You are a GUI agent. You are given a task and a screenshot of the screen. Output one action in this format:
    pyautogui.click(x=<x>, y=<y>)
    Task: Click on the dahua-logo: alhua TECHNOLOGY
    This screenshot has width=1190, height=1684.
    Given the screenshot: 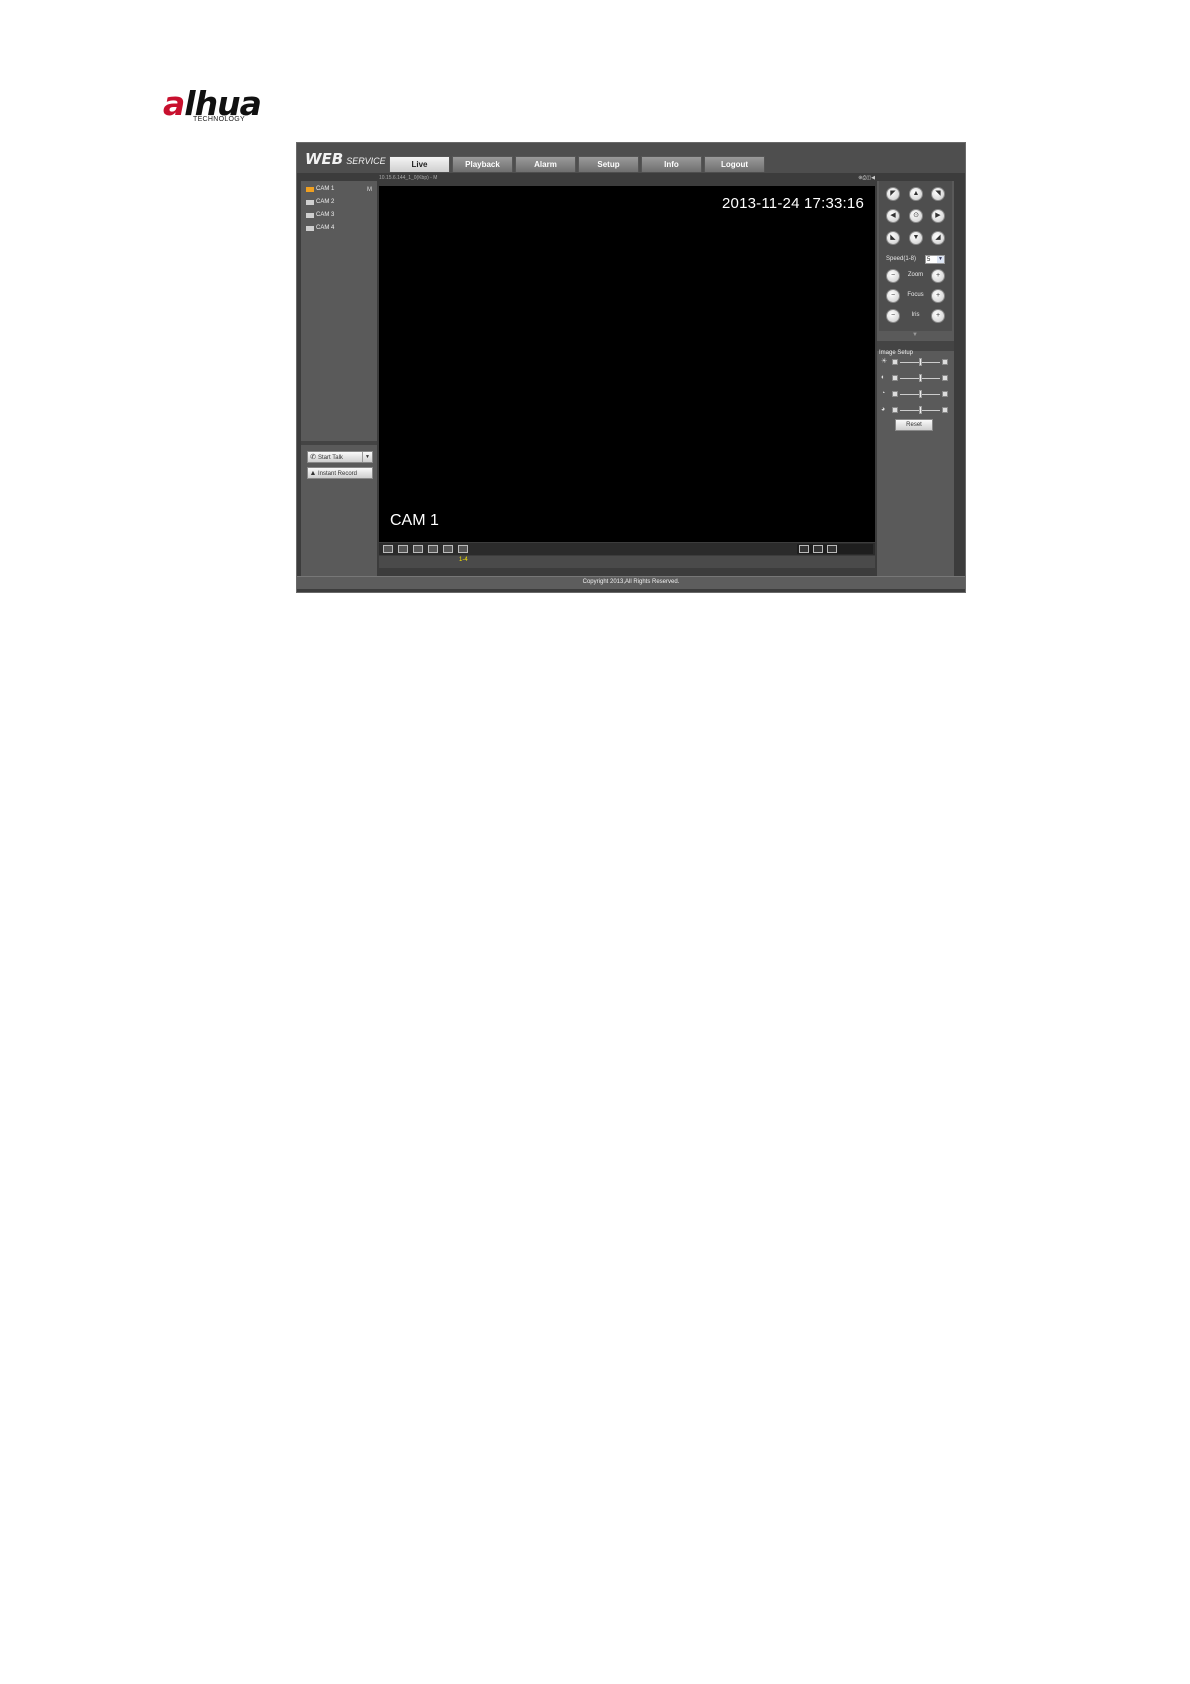 What is the action you would take?
    pyautogui.click(x=223, y=106)
    